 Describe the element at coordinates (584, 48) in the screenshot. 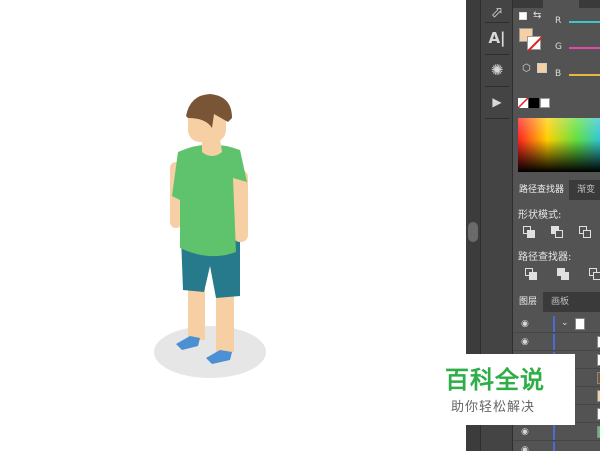

I see `channel-slider-g` at that location.